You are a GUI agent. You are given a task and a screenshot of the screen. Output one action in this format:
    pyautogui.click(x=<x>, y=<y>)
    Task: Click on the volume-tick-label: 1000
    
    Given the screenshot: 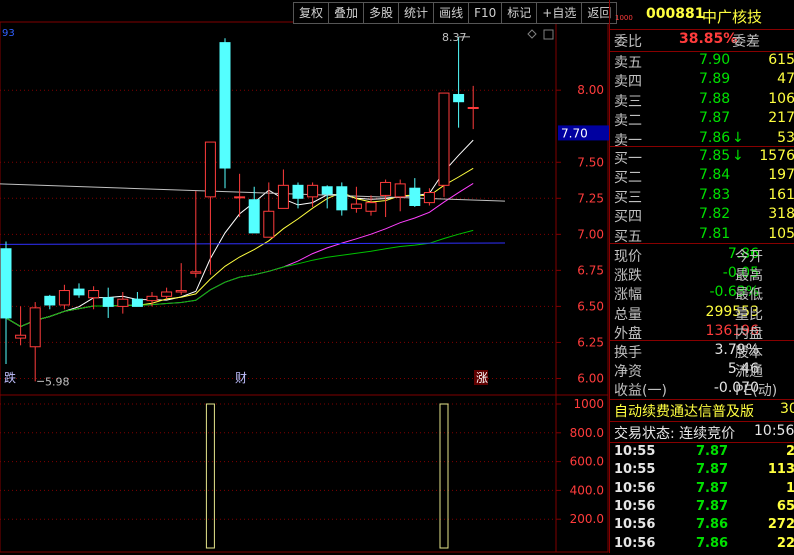 What is the action you would take?
    pyautogui.click(x=588, y=404)
    